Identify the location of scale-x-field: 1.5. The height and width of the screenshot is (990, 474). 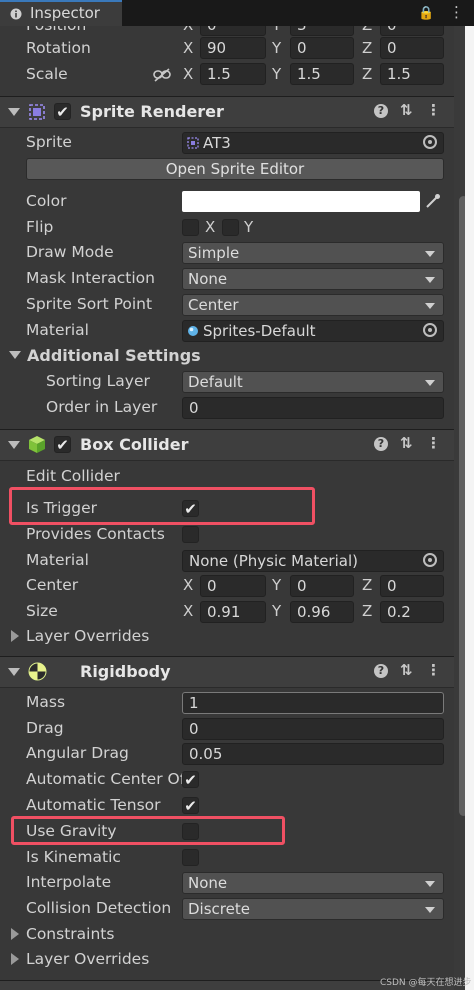
(233, 74).